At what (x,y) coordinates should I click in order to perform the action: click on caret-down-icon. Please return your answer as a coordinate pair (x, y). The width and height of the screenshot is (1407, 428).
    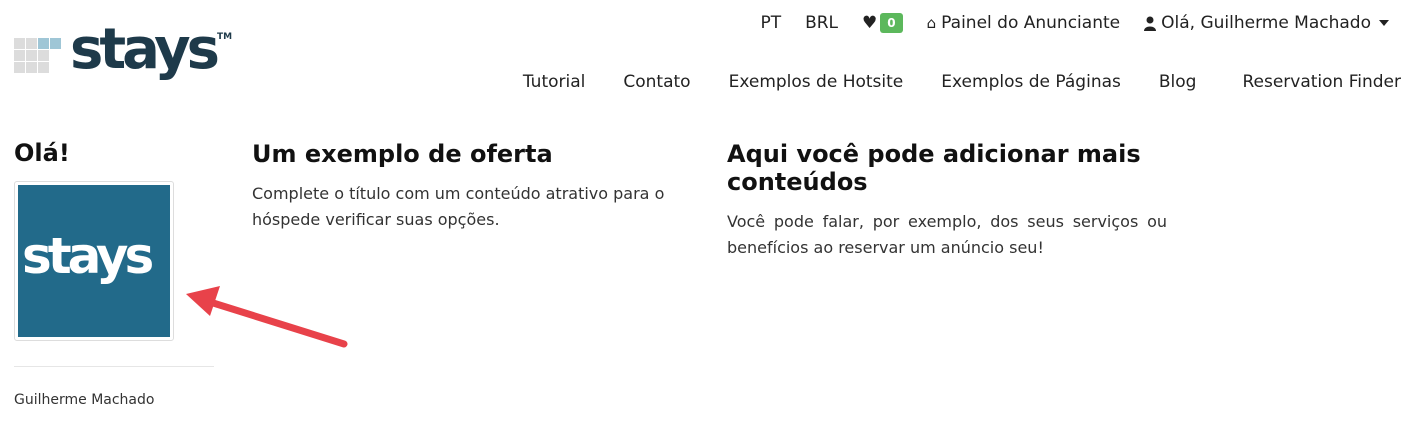
    Looking at the image, I should click on (1384, 23).